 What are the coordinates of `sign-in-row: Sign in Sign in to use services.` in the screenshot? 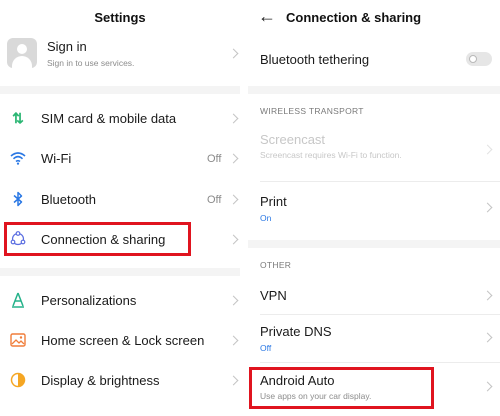 It's located at (124, 55).